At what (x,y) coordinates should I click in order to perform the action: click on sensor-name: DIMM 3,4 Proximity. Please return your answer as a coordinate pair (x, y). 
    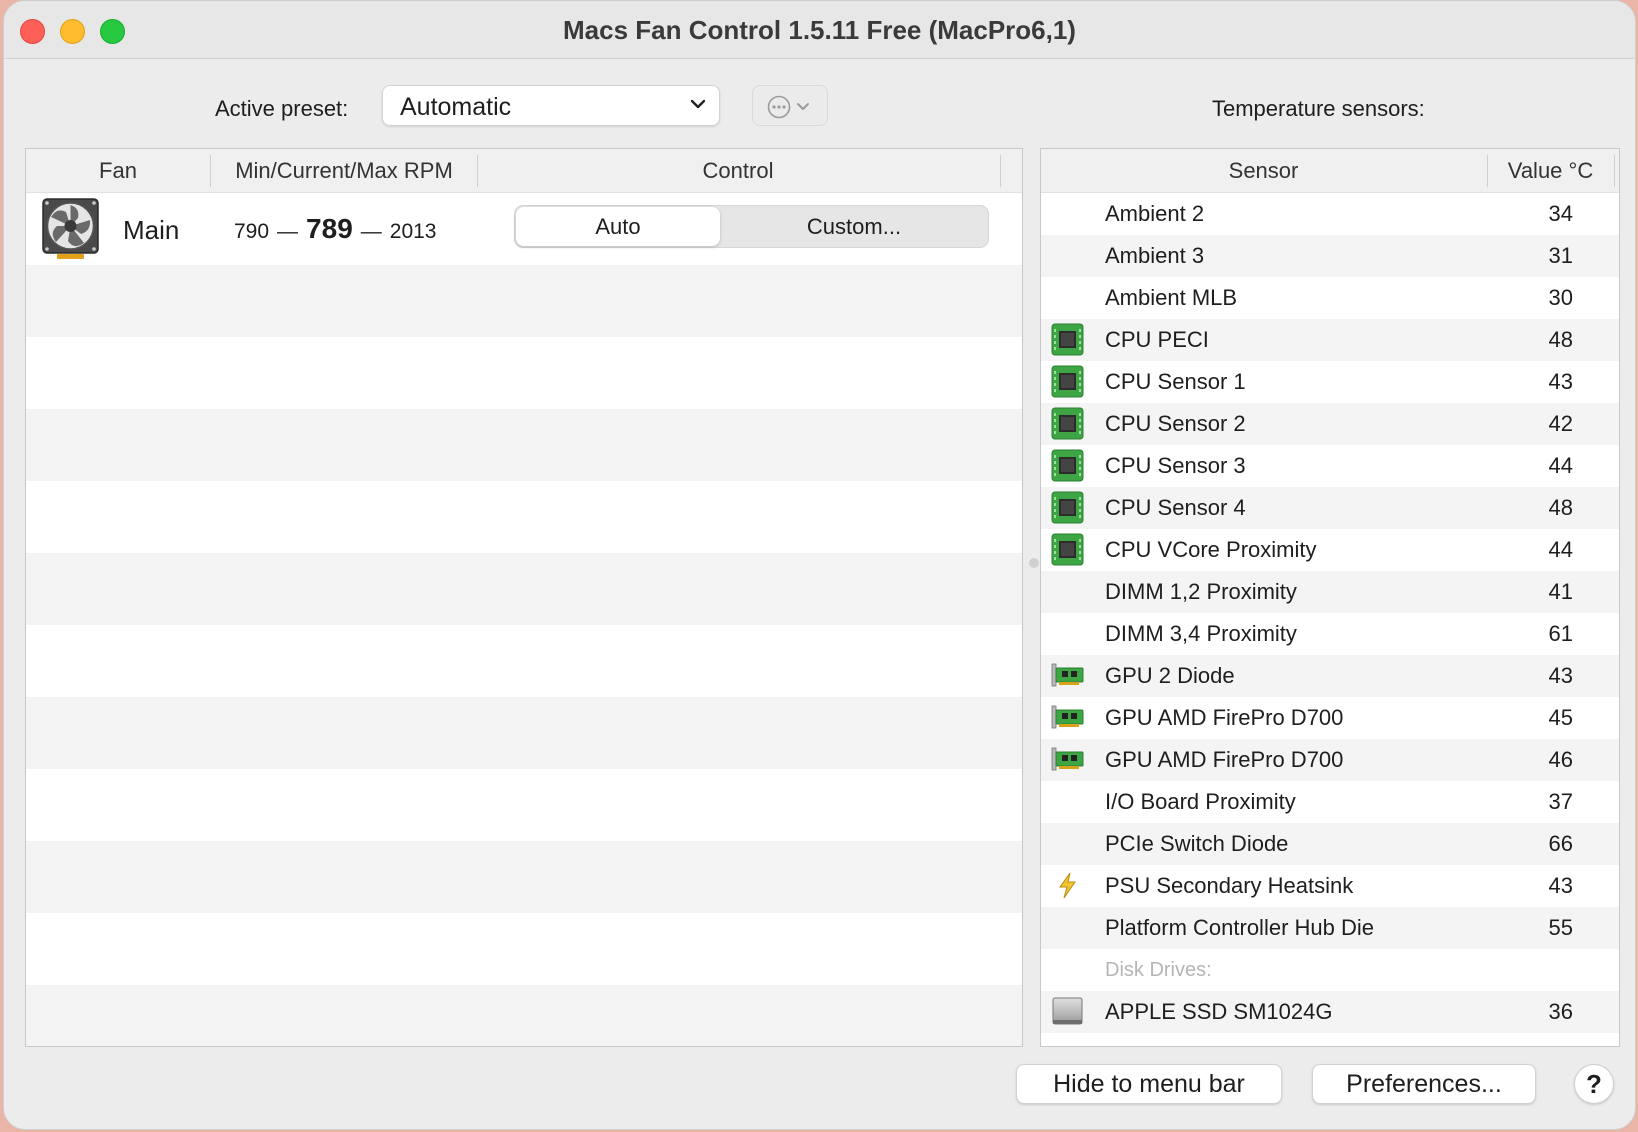
    Looking at the image, I should click on (1201, 633).